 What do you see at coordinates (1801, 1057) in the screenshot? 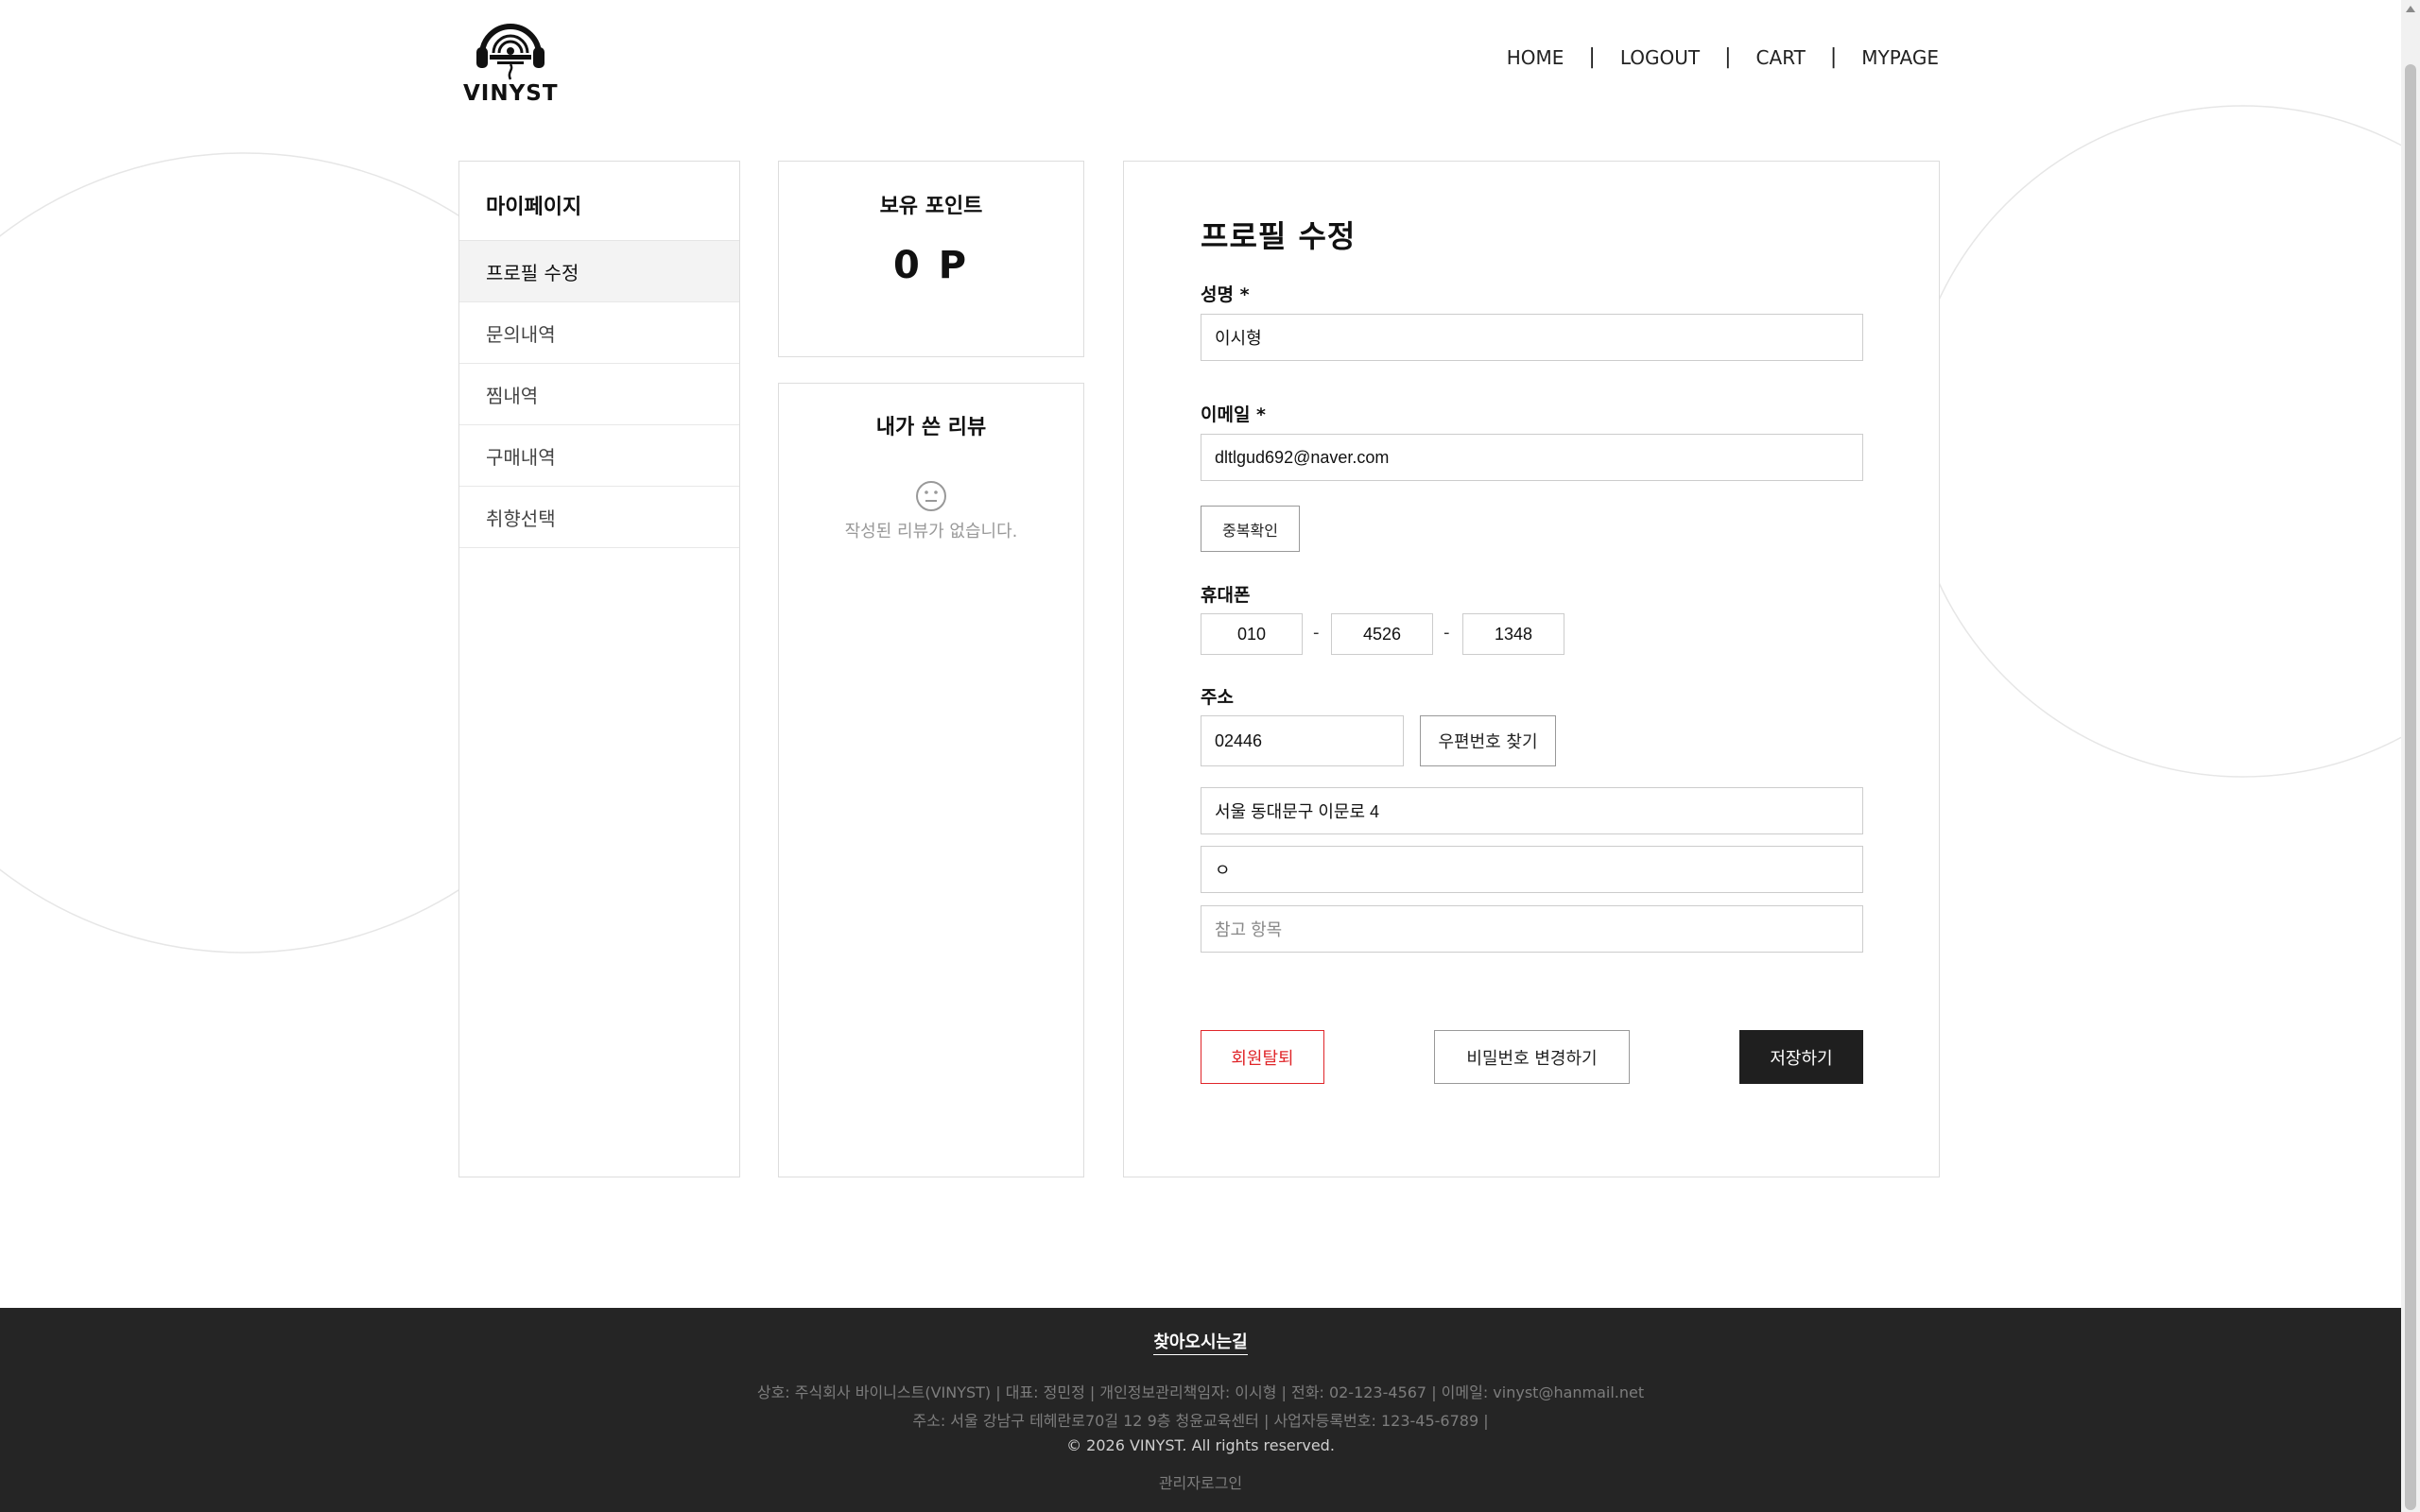
I see `save-button: 저장하기` at bounding box center [1801, 1057].